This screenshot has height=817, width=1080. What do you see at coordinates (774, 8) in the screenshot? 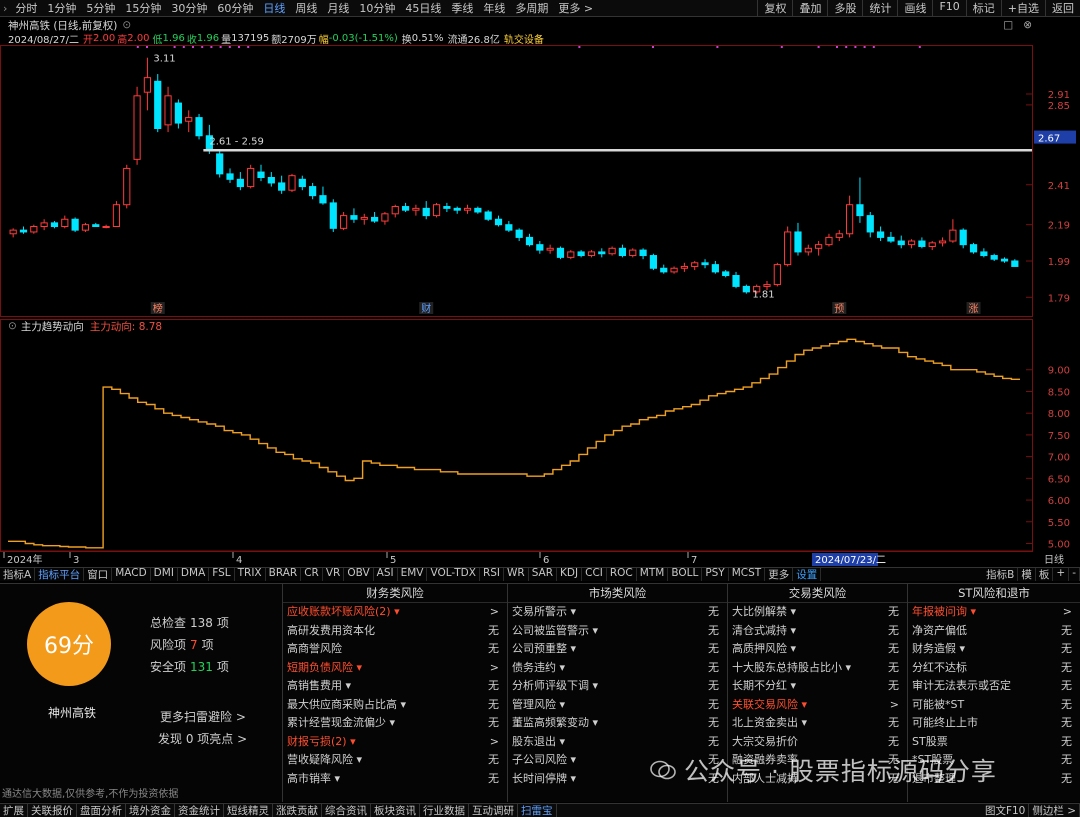
I see `toolbar-button: 复权` at bounding box center [774, 8].